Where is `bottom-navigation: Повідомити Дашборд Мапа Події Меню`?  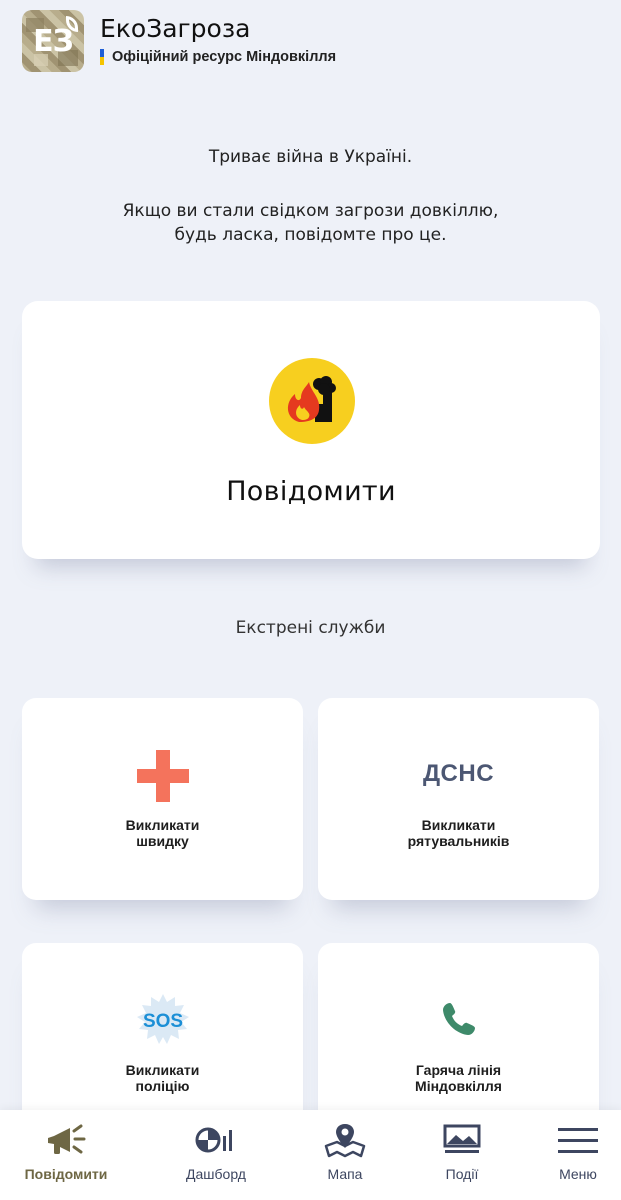 bottom-navigation: Повідомити Дашборд Мапа Події Меню is located at coordinates (310, 1155).